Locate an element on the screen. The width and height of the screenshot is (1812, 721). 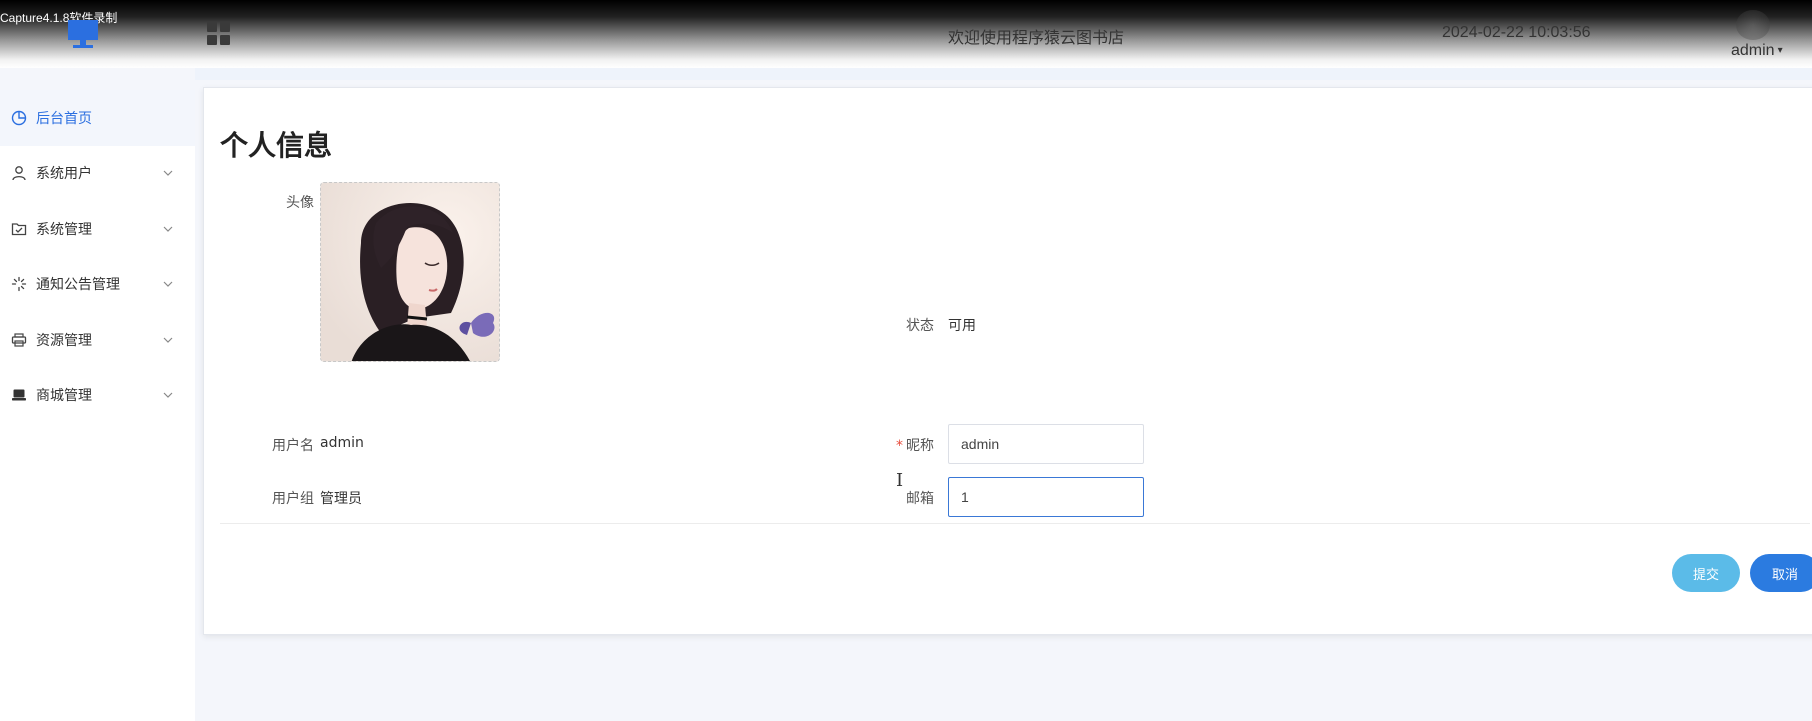
user-group-label: 用户组 is located at coordinates (293, 499).